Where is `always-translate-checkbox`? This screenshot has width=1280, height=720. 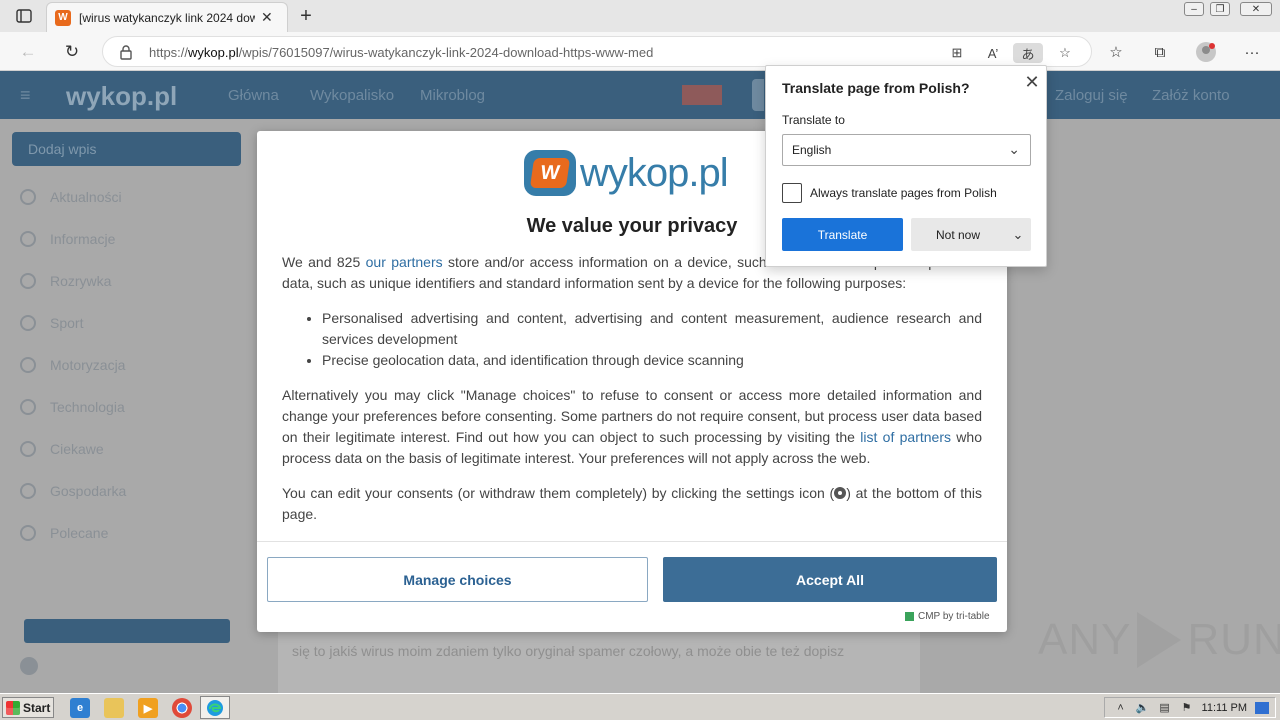
always-translate-checkbox is located at coordinates (792, 193).